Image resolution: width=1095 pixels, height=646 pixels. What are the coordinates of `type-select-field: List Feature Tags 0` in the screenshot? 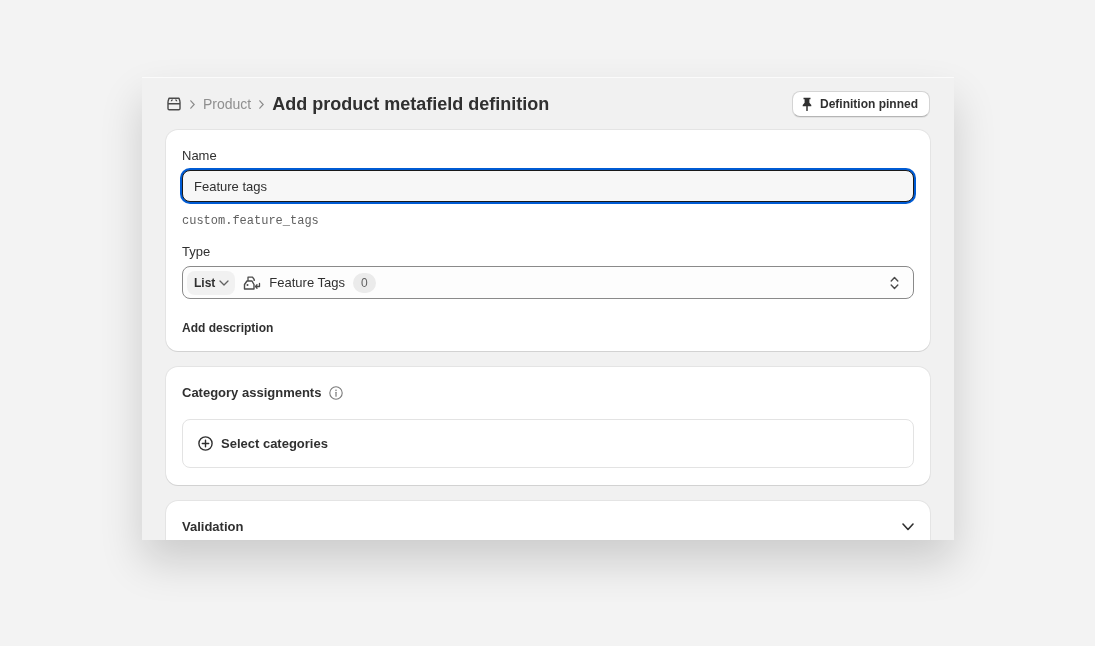 It's located at (548, 282).